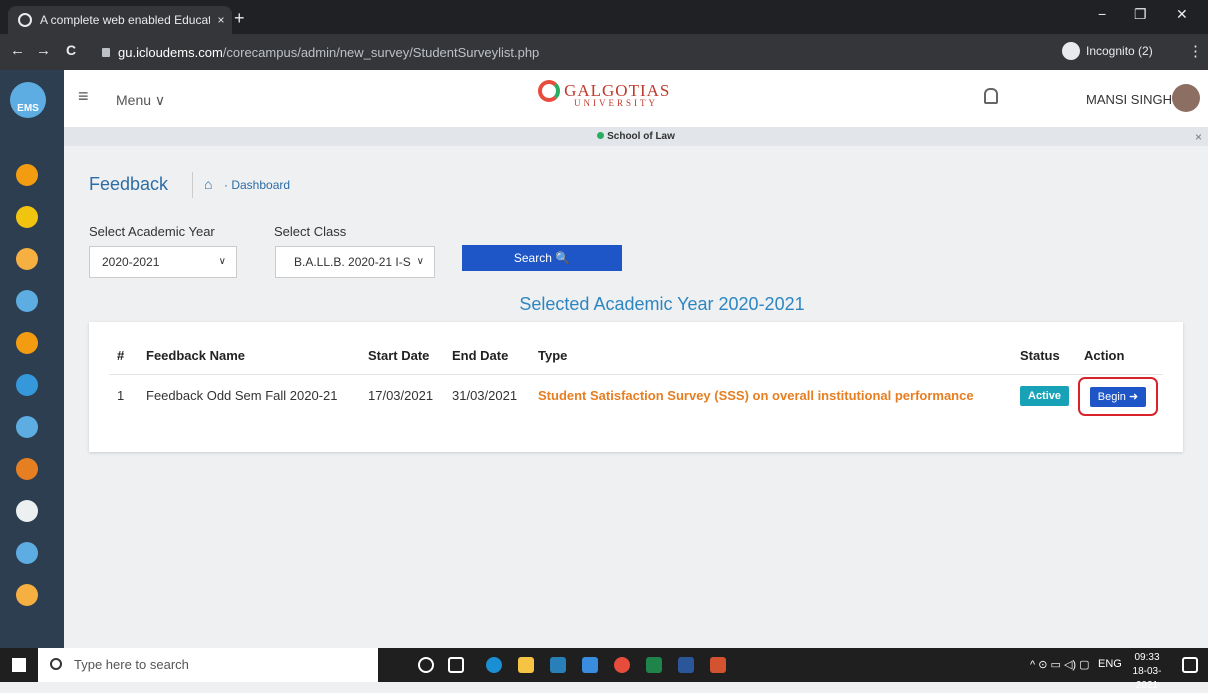  What do you see at coordinates (195, 355) in the screenshot?
I see `col-feedback-name: Feedback Name` at bounding box center [195, 355].